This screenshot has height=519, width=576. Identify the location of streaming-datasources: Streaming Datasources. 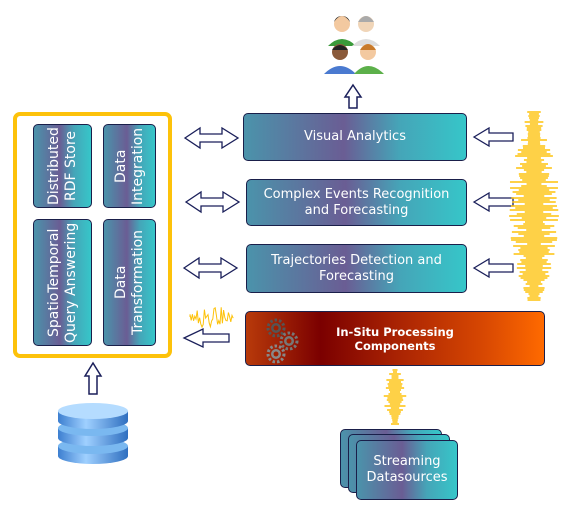
(407, 470).